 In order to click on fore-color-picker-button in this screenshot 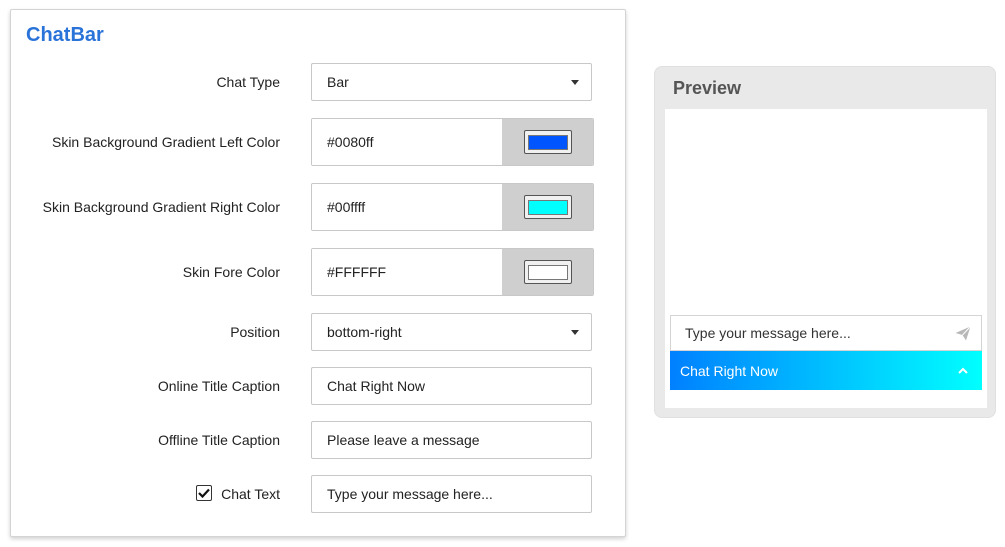, I will do `click(547, 272)`.